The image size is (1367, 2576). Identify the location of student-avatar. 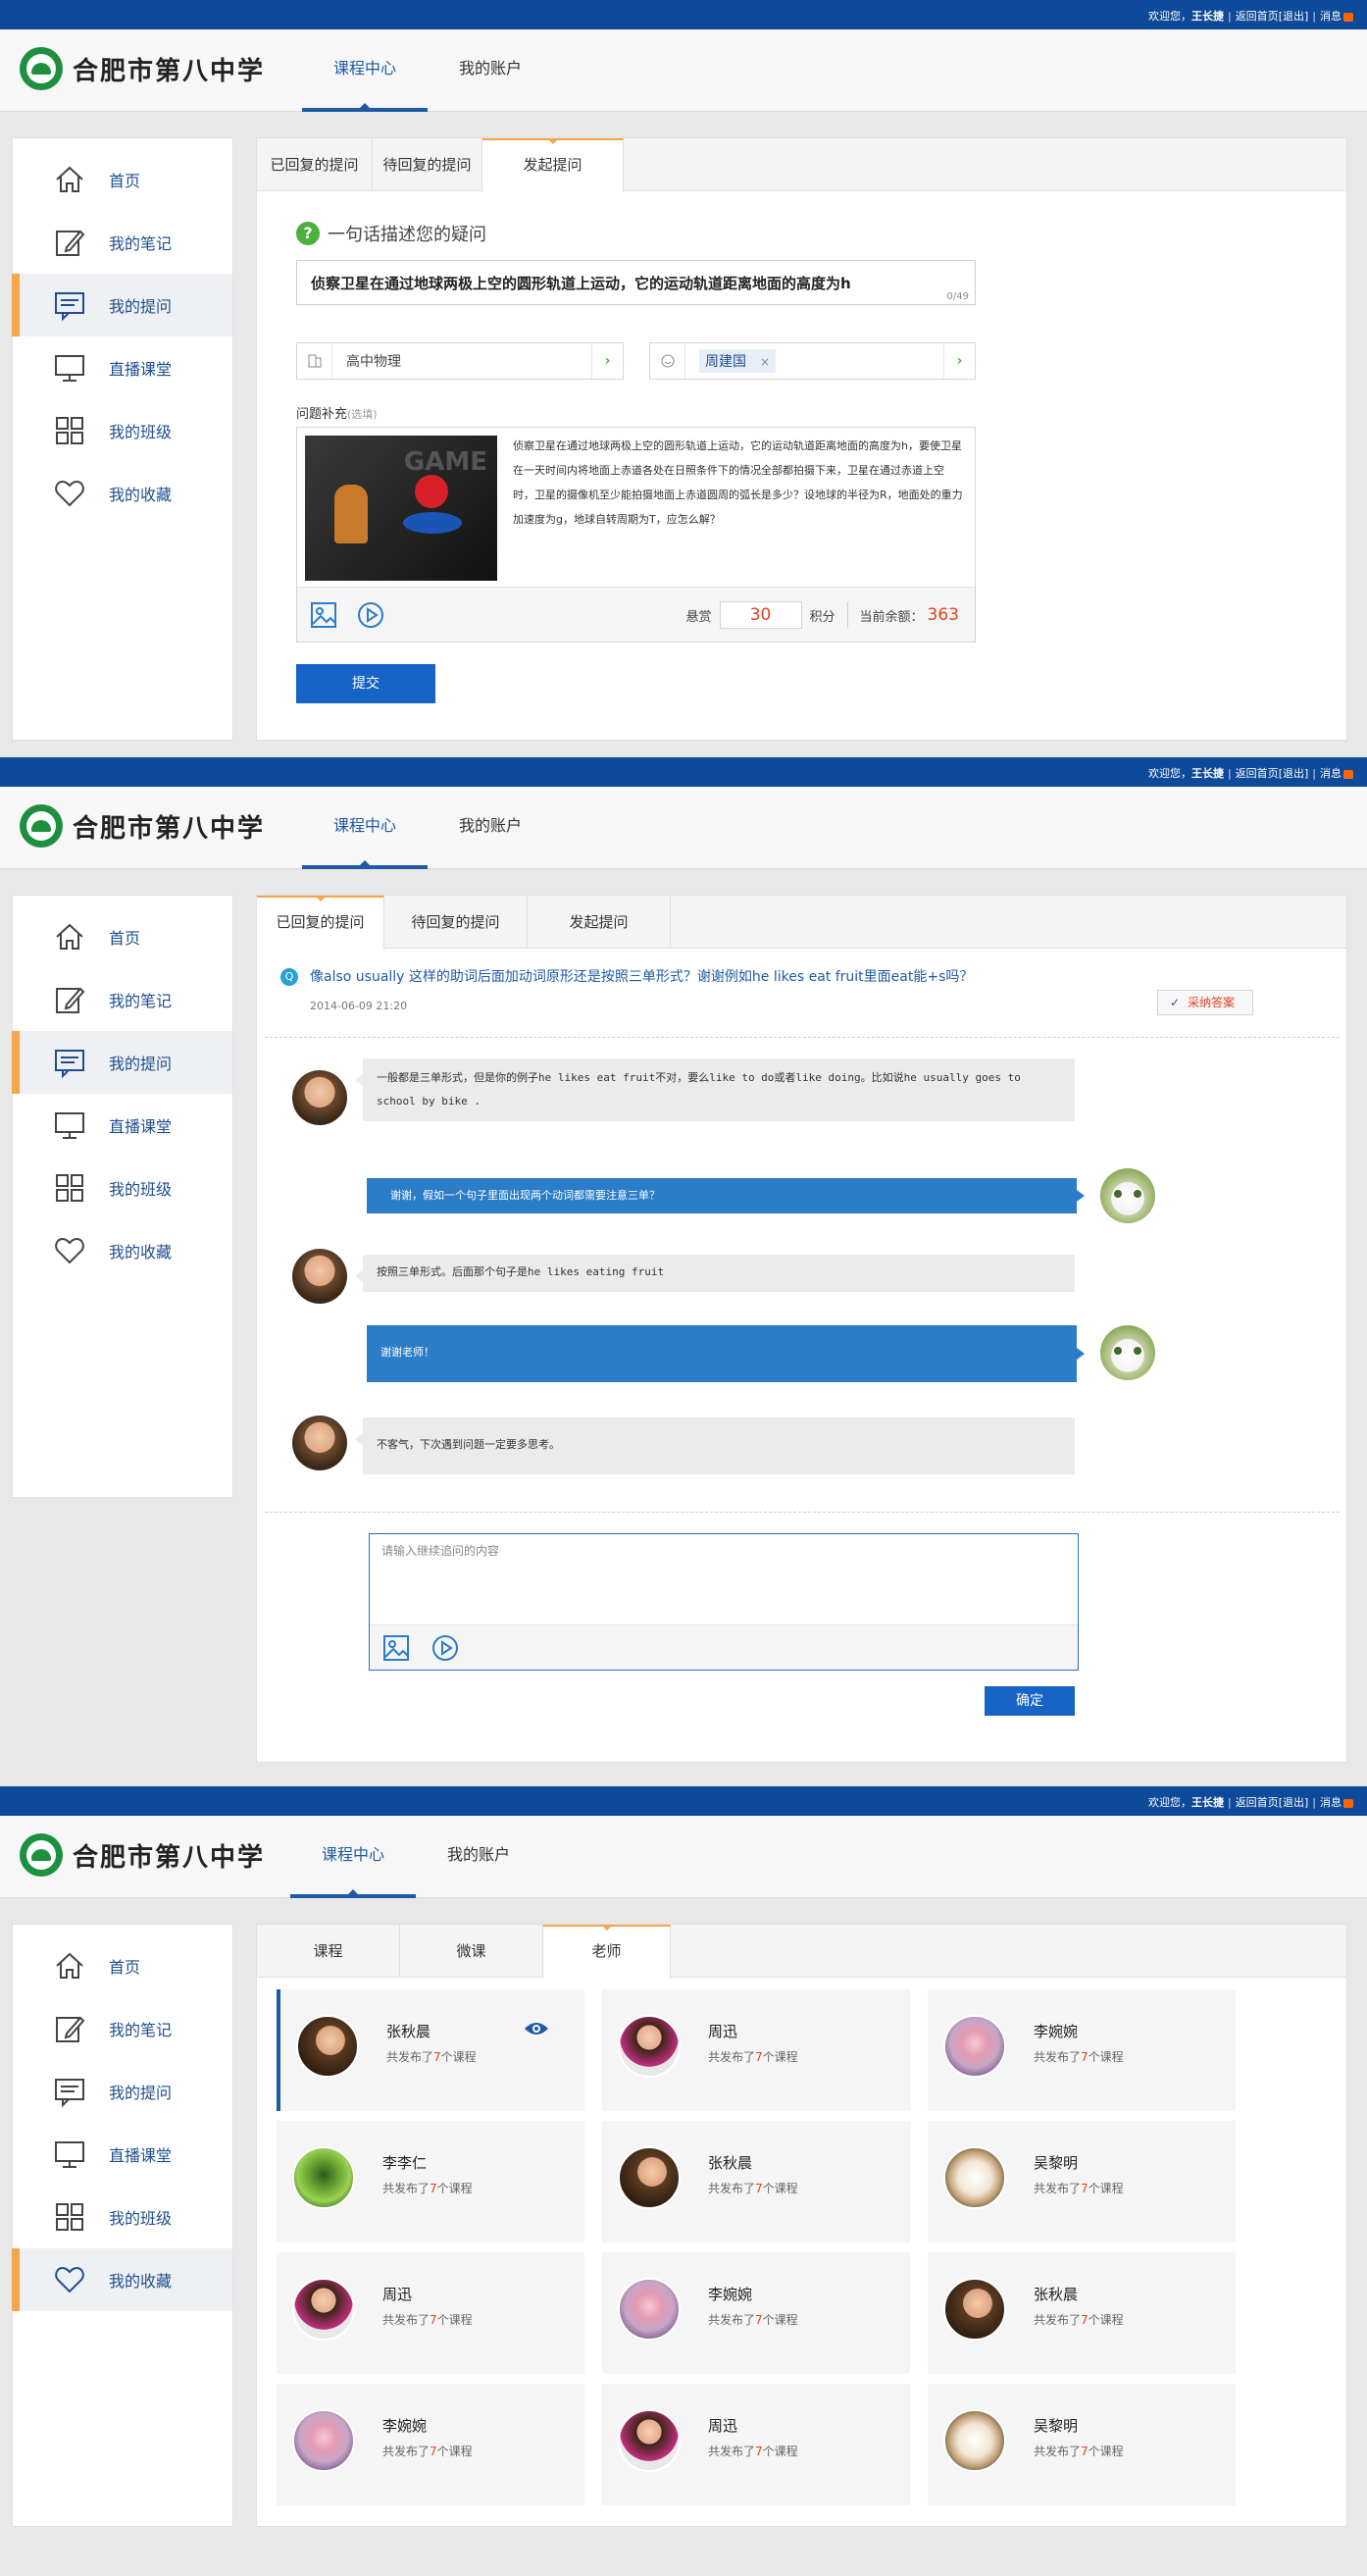
(1127, 1195).